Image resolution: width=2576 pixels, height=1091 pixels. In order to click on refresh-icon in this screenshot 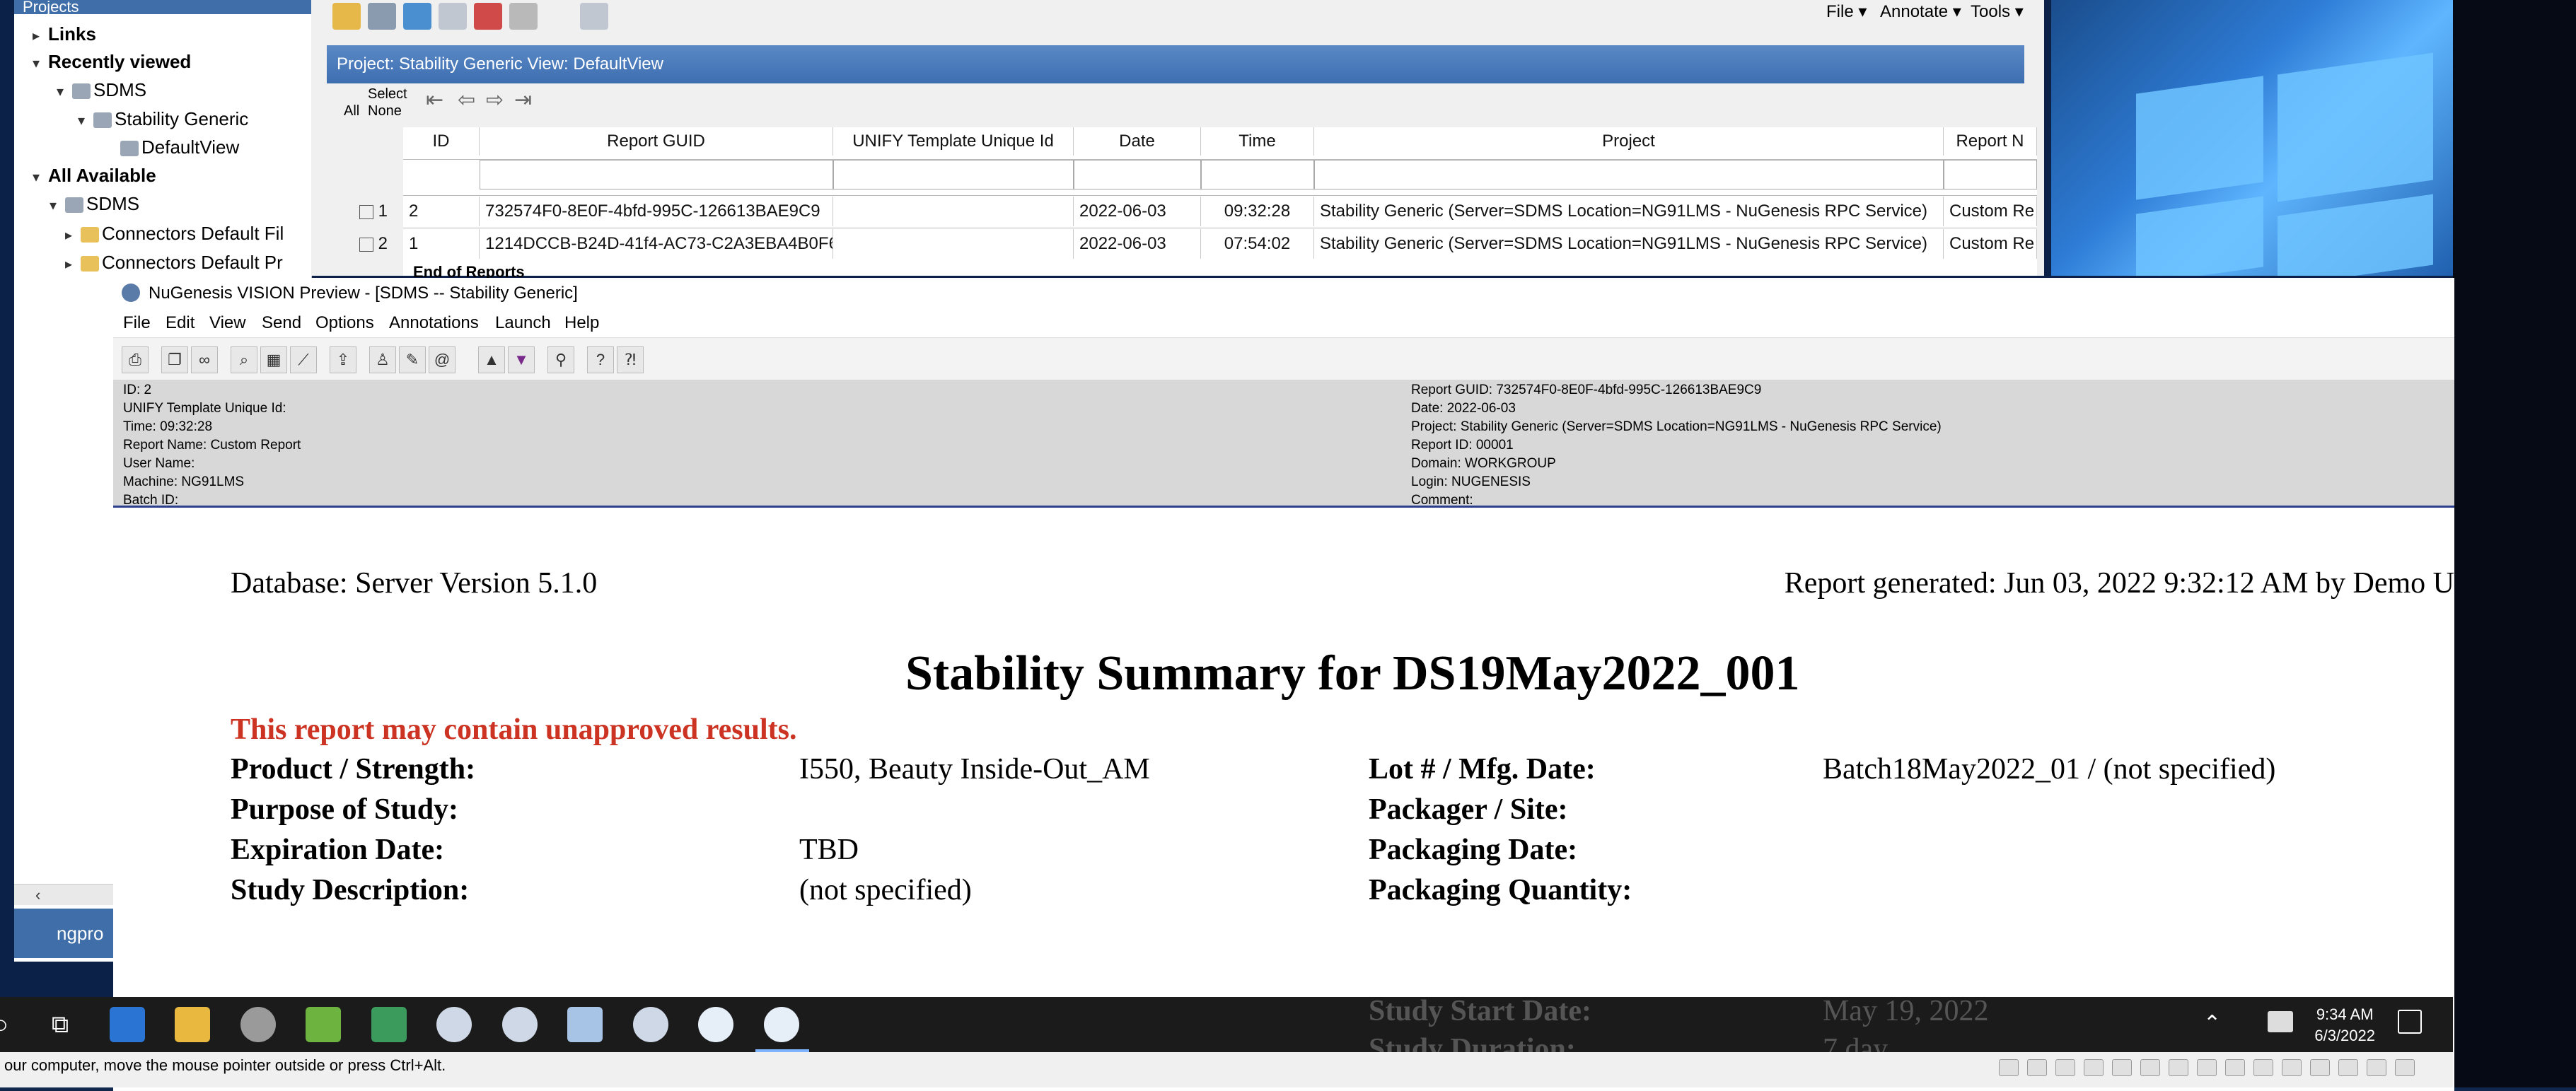, I will do `click(417, 17)`.